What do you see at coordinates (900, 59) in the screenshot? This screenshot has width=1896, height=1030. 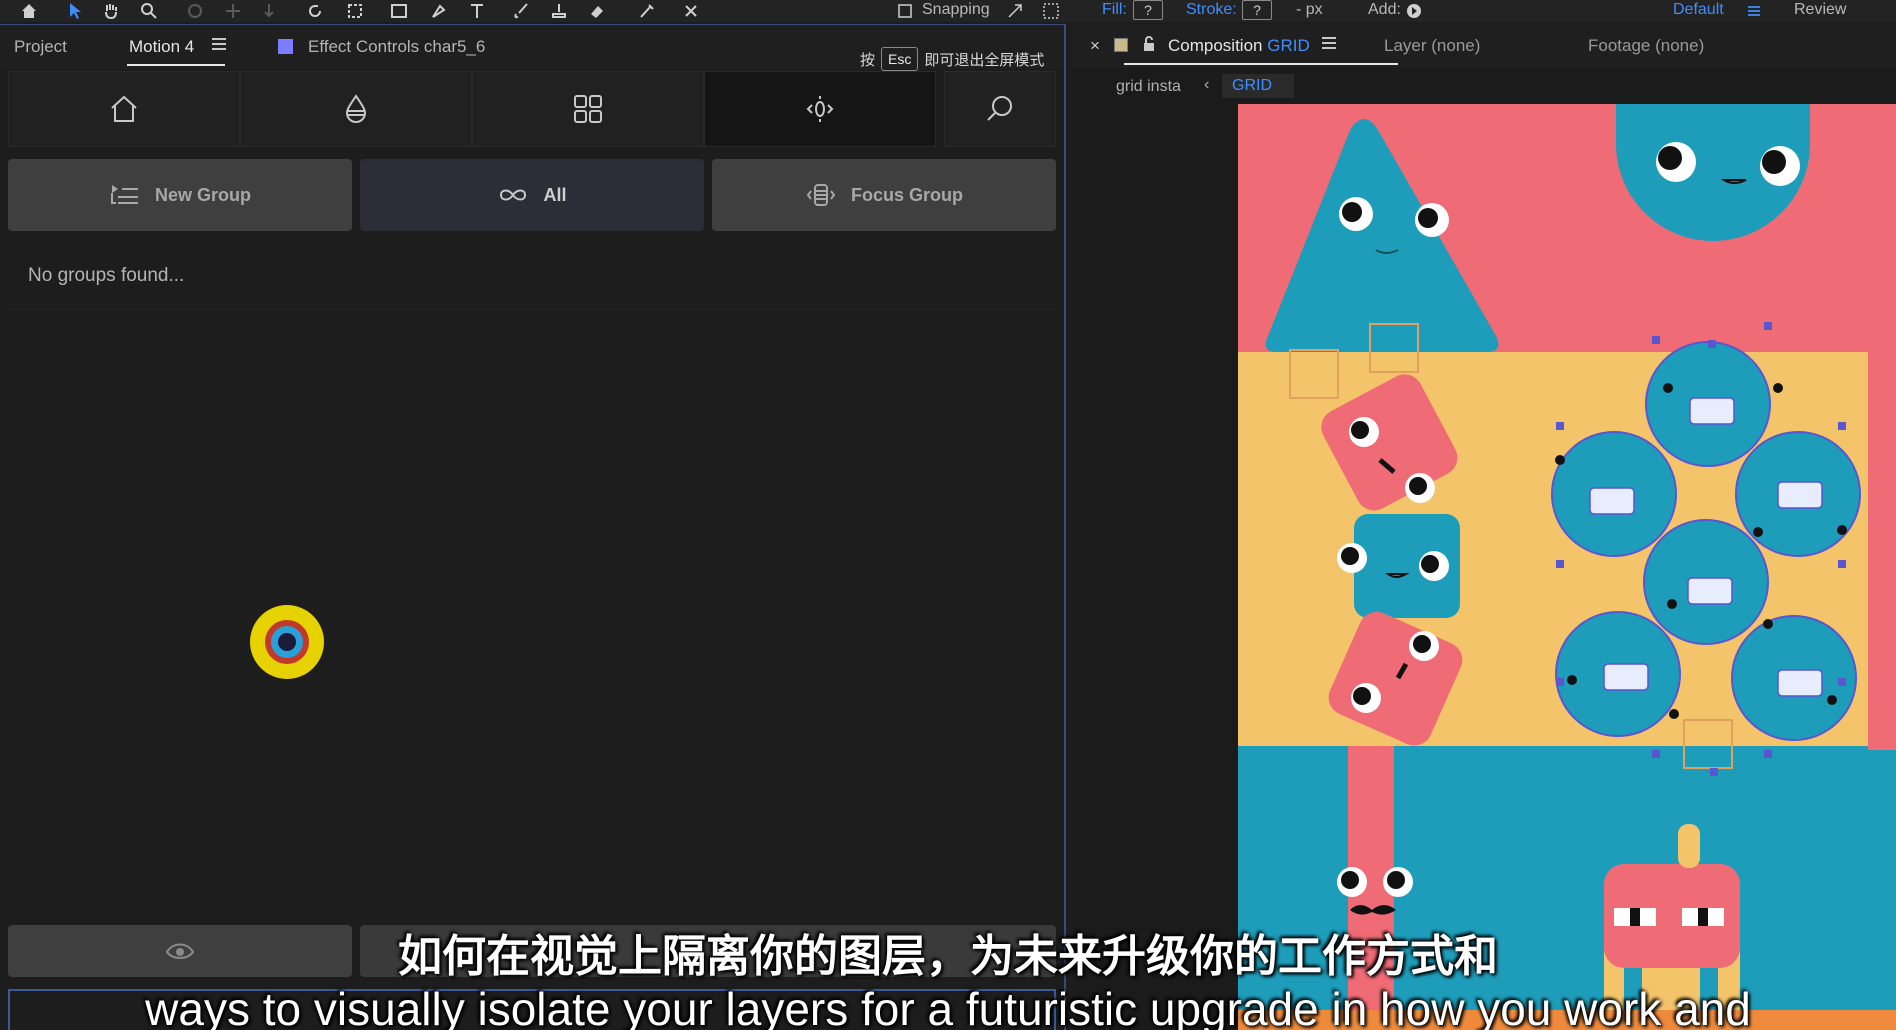 I see `esc-key-badge: Esc` at bounding box center [900, 59].